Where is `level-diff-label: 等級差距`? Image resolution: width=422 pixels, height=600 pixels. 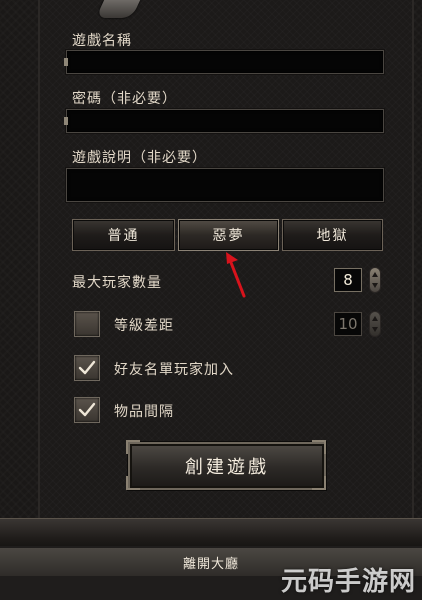
level-diff-label: 等級差距 is located at coordinates (144, 326).